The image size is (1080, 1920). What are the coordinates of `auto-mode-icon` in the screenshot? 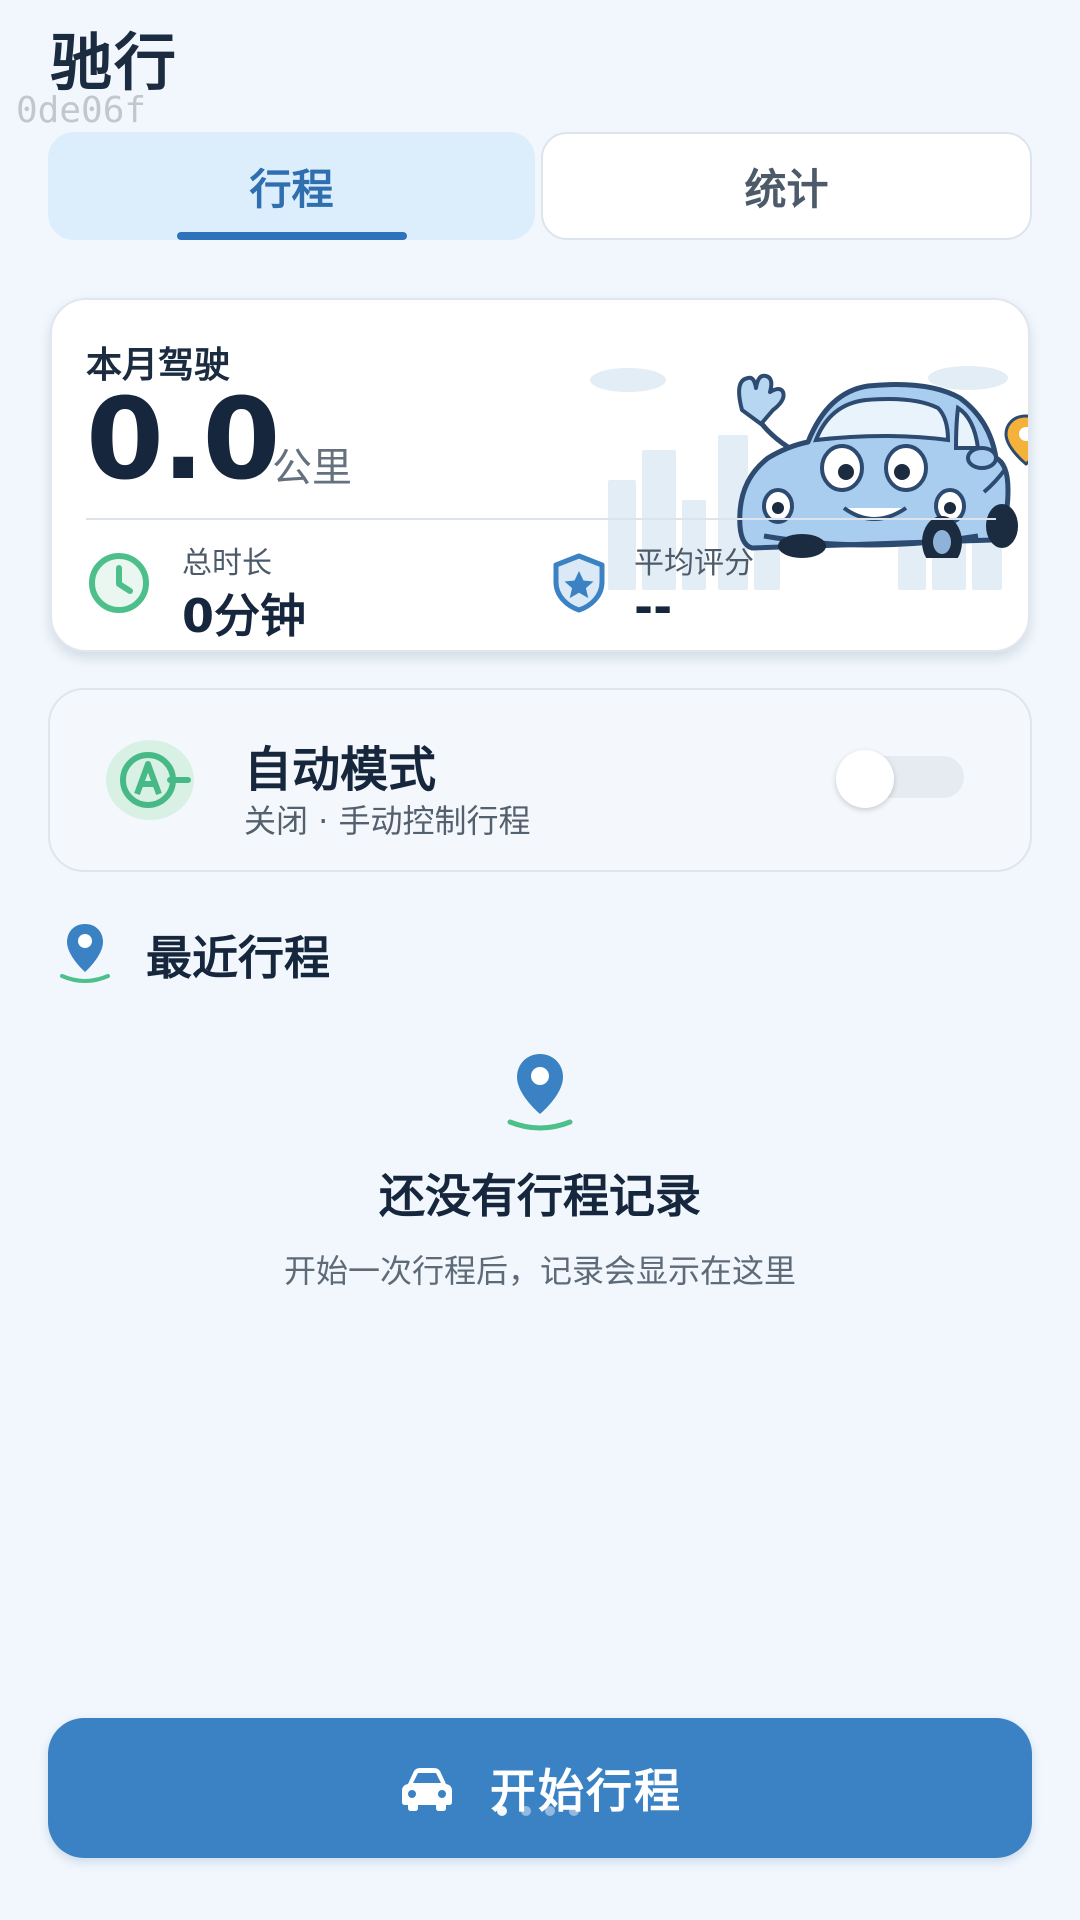 It's located at (150, 780).